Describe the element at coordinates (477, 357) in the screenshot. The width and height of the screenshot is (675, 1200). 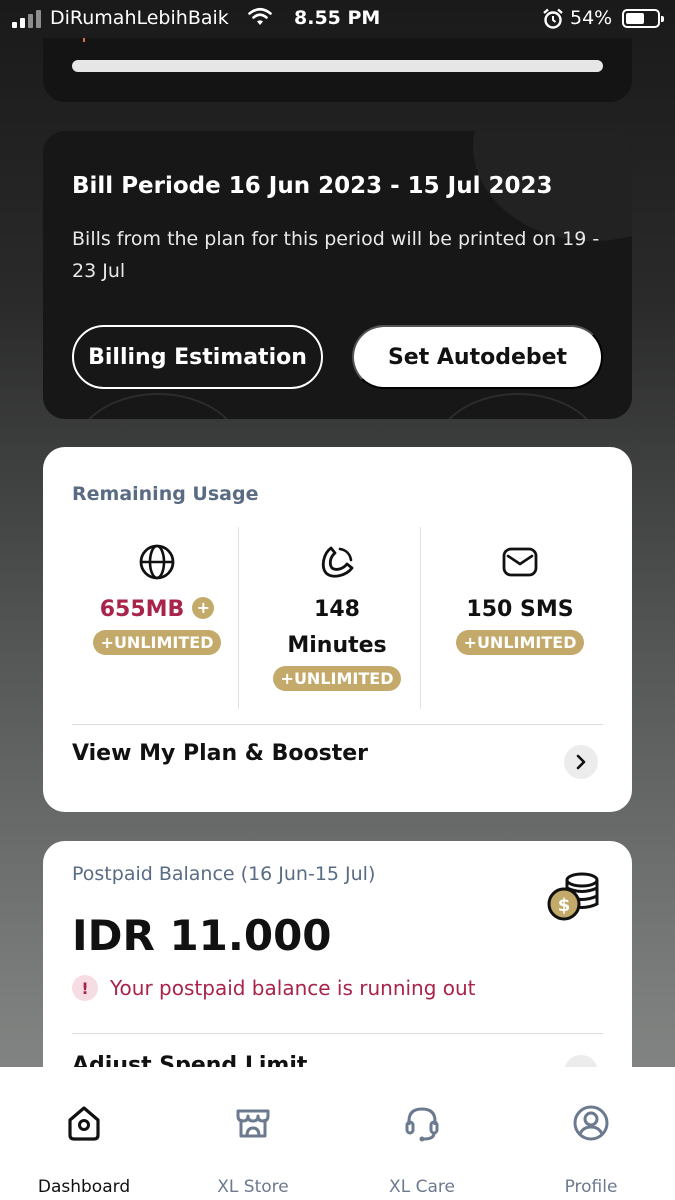
I see `set-autodebet-button: Set Autodebet` at that location.